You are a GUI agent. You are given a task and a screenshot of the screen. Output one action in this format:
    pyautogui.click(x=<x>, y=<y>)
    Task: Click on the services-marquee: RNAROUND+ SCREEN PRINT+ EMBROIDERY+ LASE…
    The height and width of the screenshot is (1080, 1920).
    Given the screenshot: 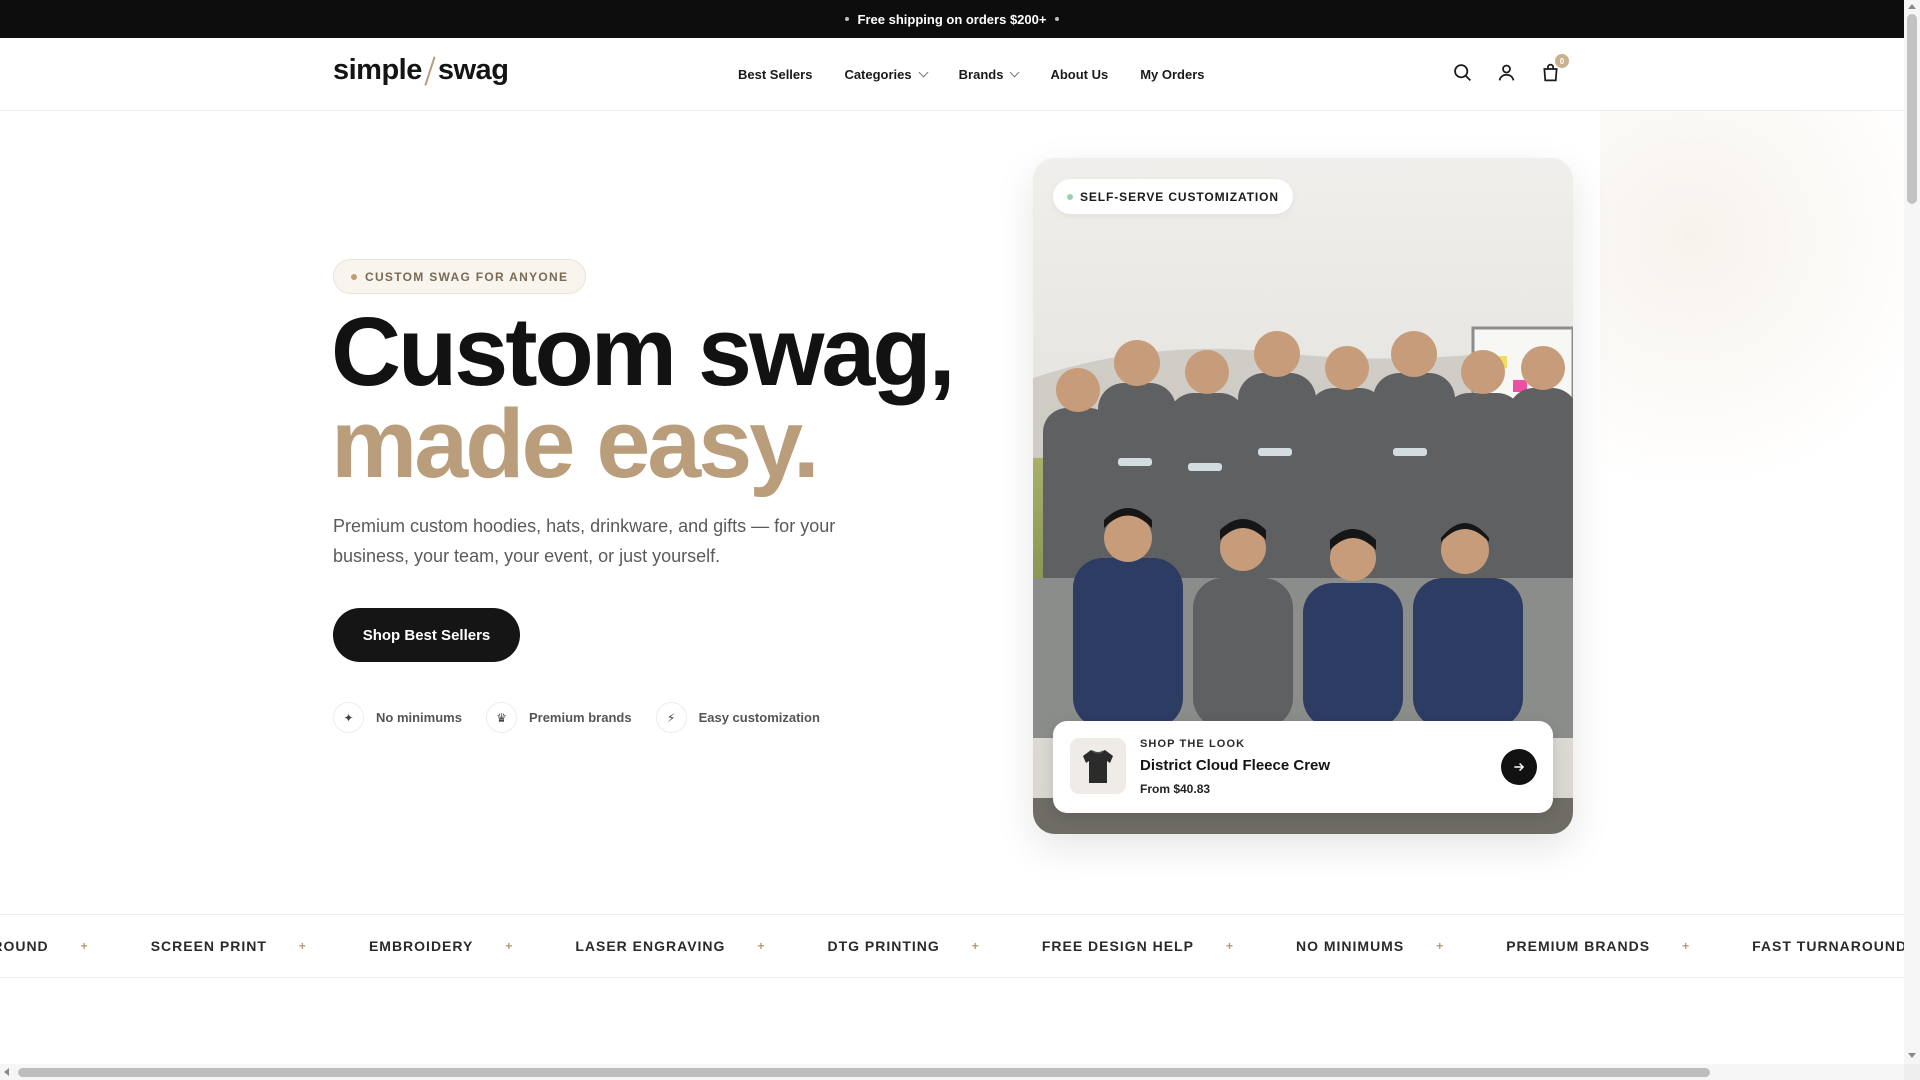 What is the action you would take?
    pyautogui.click(x=952, y=946)
    